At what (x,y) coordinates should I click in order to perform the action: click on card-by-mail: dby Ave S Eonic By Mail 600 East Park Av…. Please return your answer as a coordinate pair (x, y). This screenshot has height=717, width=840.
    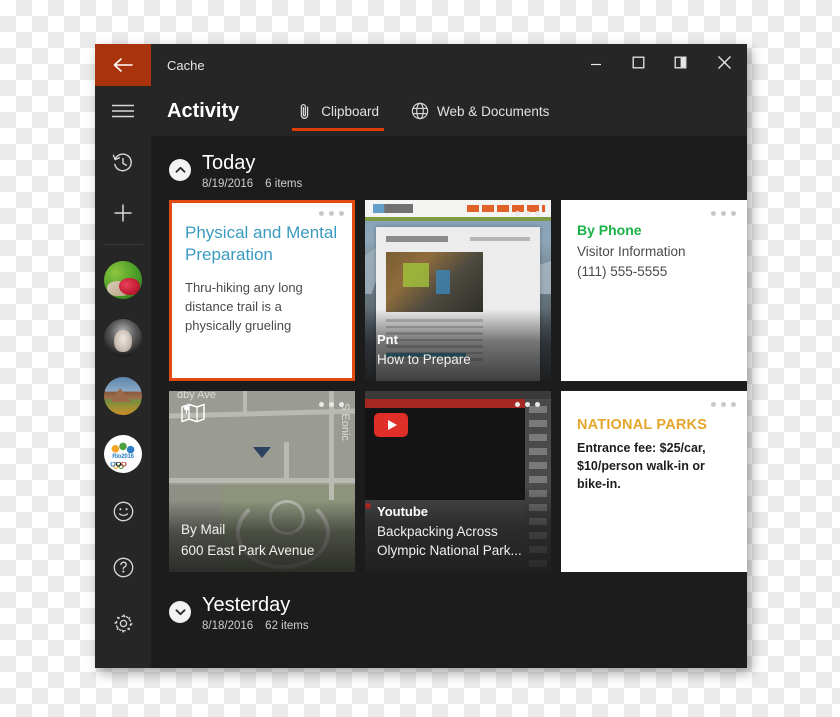
    Looking at the image, I should click on (262, 481).